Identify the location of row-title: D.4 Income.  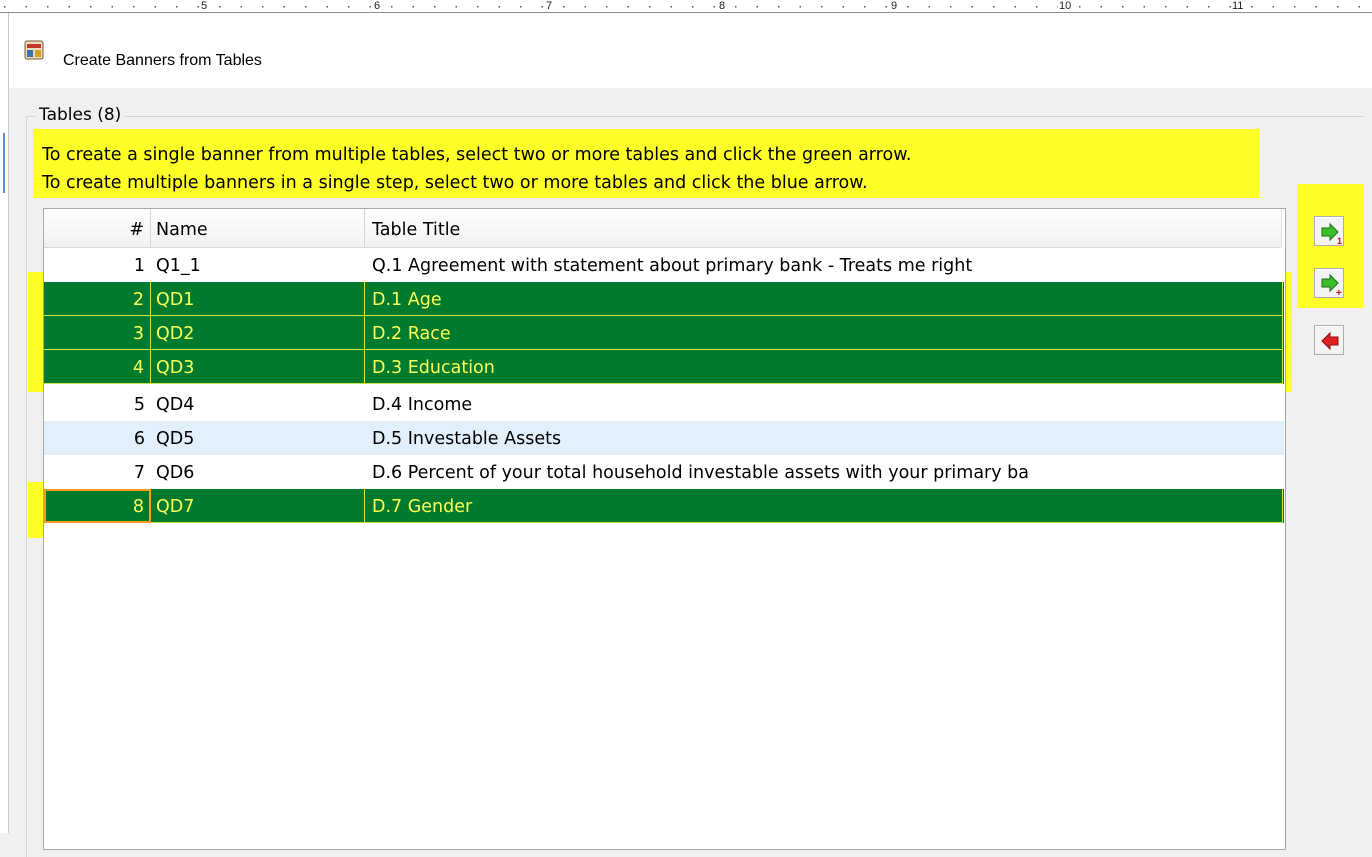
(422, 405).